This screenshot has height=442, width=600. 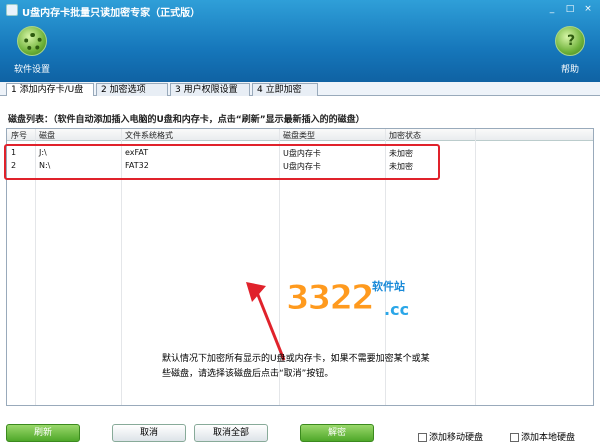 I want to click on header-disk-type: 磁盘类型, so click(x=299, y=135).